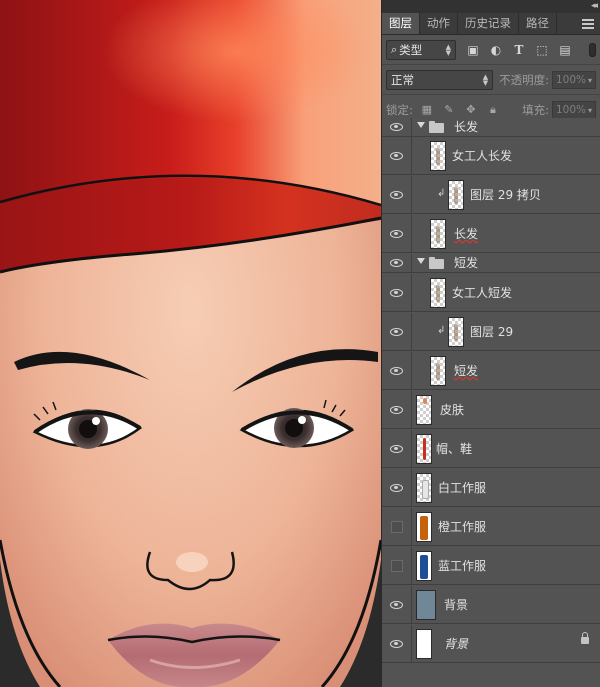 The image size is (600, 687). Describe the element at coordinates (491, 410) in the screenshot. I see `layer-row: 皮肤` at that location.